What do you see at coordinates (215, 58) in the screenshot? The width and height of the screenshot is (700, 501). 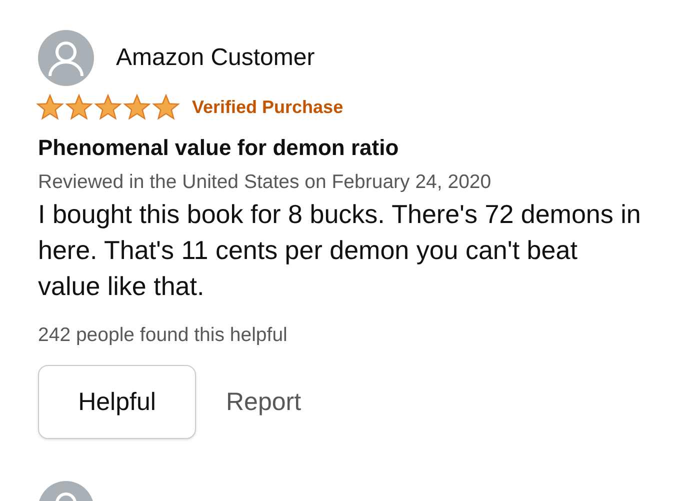 I see `reviewer-name: Amazon Customer` at bounding box center [215, 58].